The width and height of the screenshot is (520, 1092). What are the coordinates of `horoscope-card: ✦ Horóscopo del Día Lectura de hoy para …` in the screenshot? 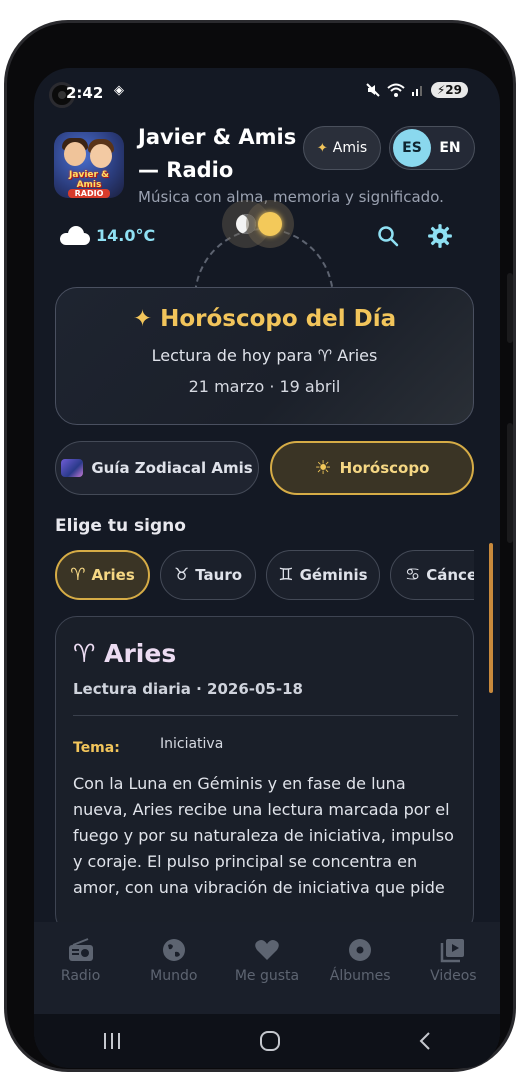 It's located at (264, 356).